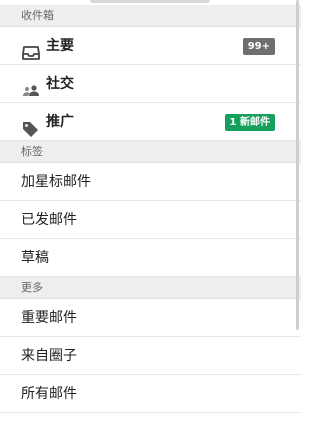 The width and height of the screenshot is (320, 430). What do you see at coordinates (150, 16) in the screenshot?
I see `section-header-inbox: 收件箱` at bounding box center [150, 16].